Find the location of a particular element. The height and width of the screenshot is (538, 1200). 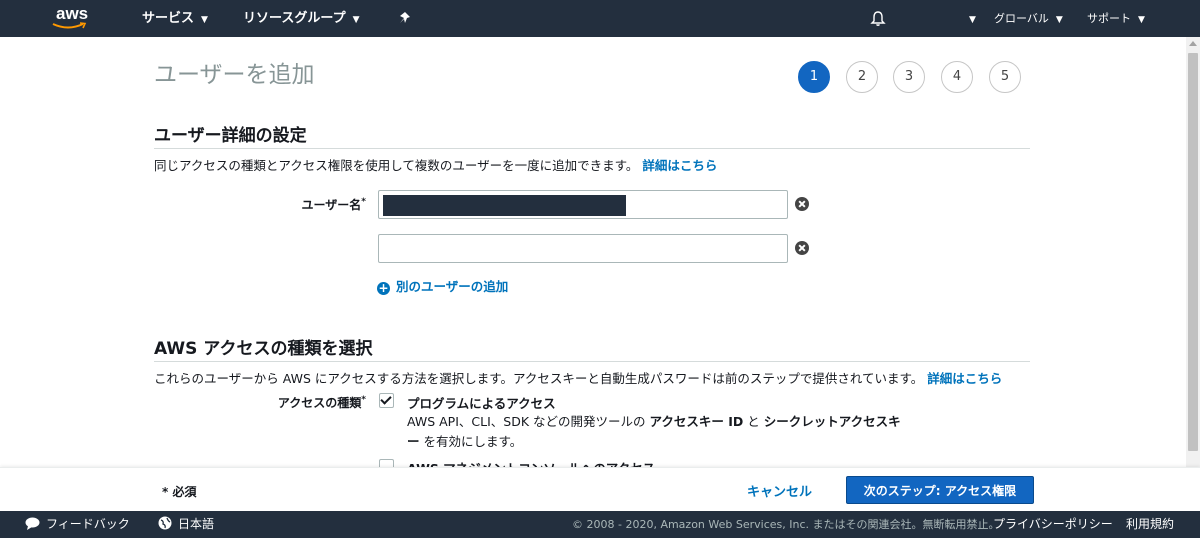

access-type-label: アクセスの種類* is located at coordinates (313, 402).